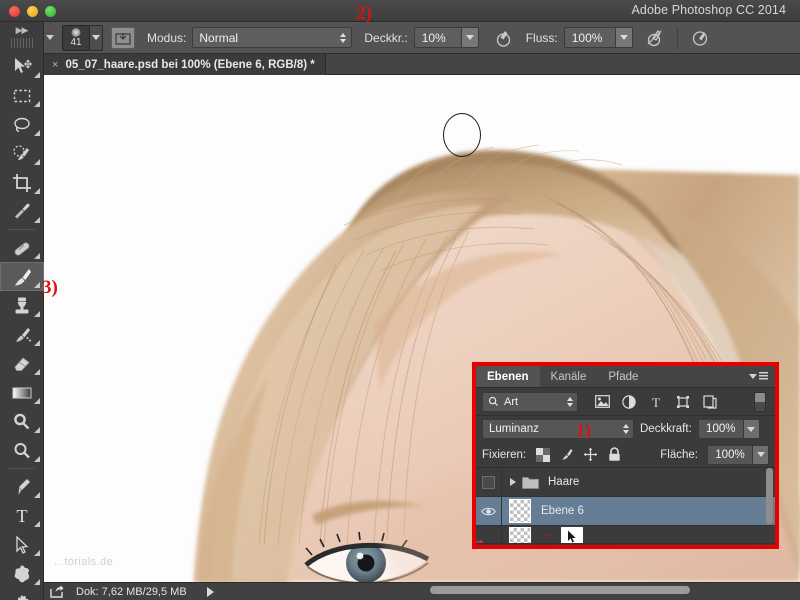 Image resolution: width=800 pixels, height=600 pixels. I want to click on brush-preset-chevron-down-icon, so click(96, 37).